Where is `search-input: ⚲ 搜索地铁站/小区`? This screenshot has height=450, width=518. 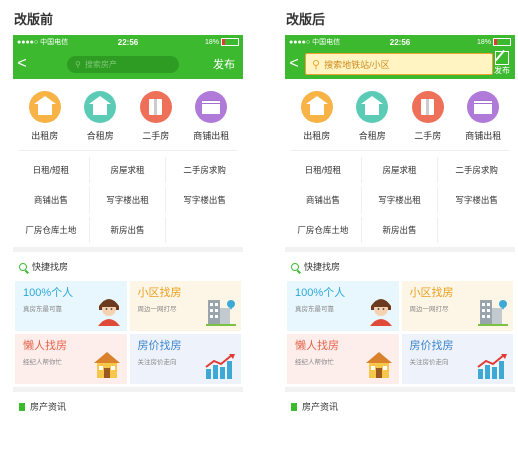 search-input: ⚲ 搜索地铁站/小区 is located at coordinates (399, 64).